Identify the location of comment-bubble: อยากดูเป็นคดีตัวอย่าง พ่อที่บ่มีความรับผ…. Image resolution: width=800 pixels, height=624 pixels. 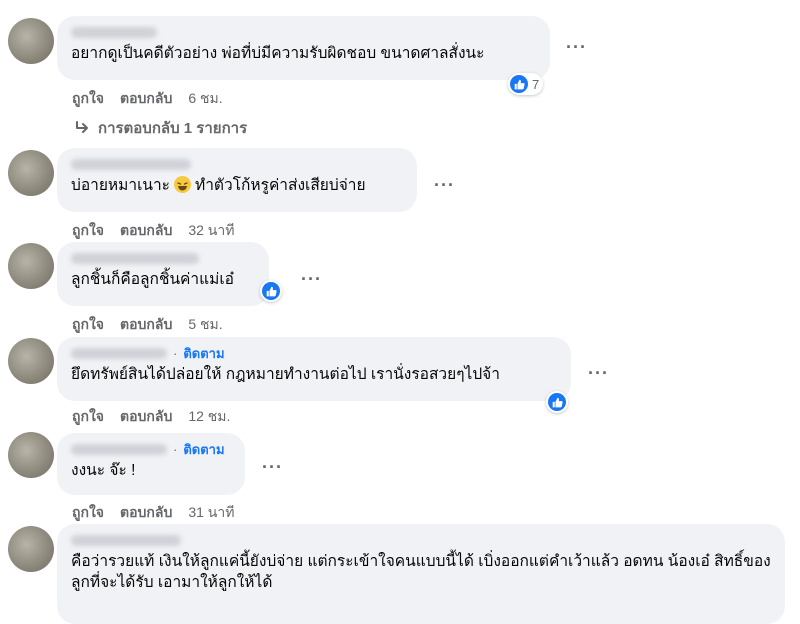
(303, 48).